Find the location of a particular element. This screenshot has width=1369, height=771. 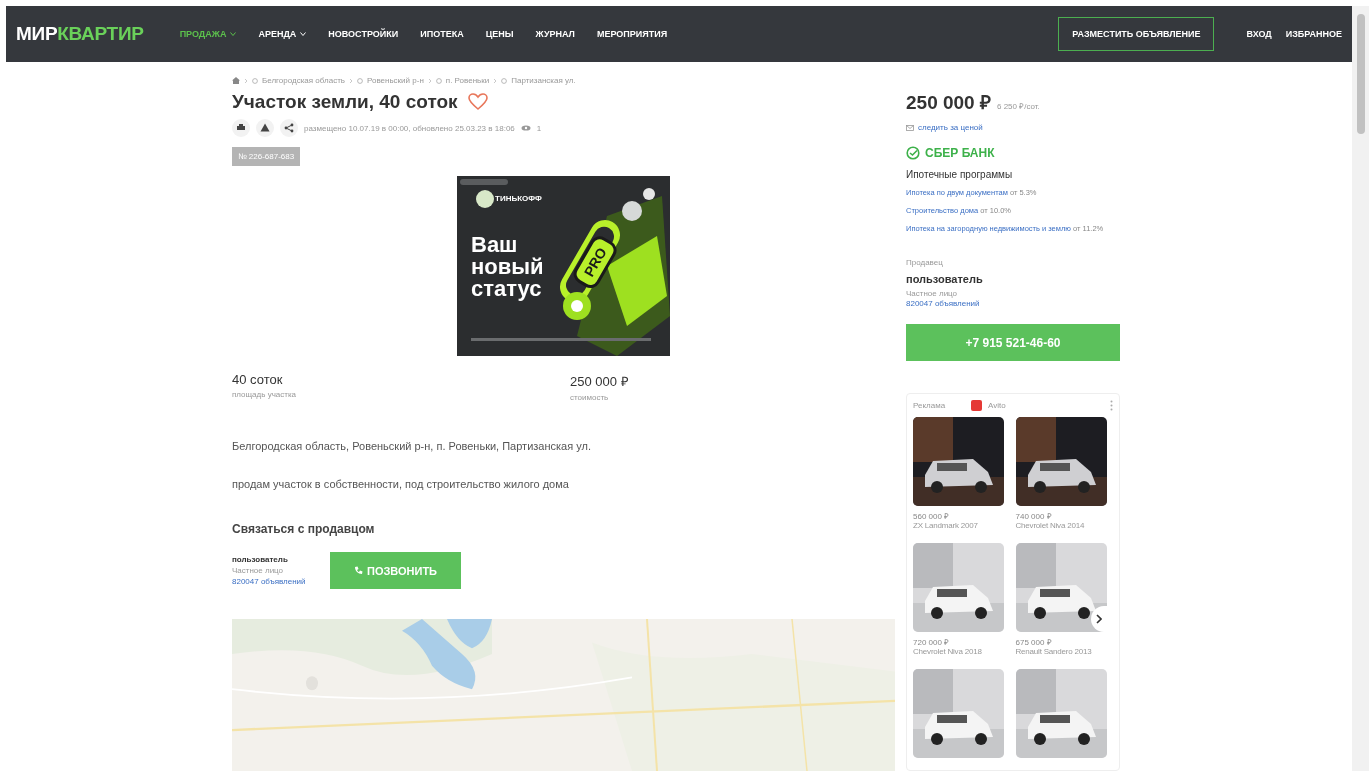

fact-value: 40 соток is located at coordinates (258, 379).